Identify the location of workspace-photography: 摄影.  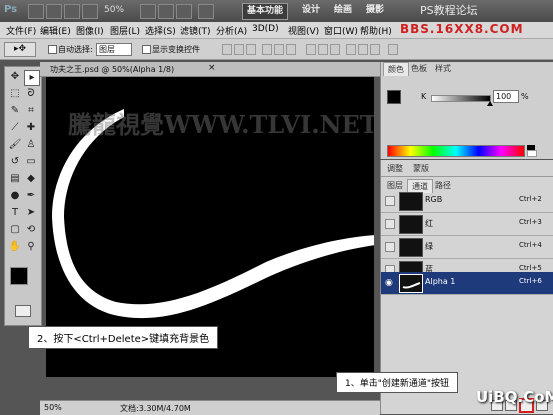
(375, 10).